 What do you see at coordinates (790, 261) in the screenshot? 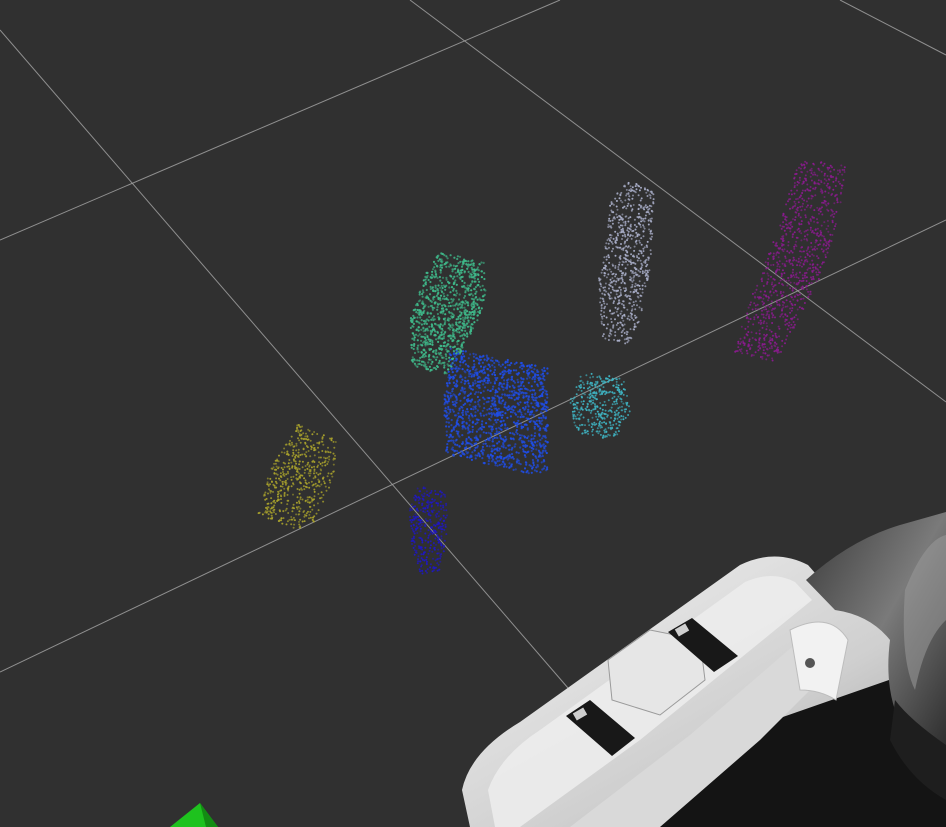
I see `purple-cluster` at bounding box center [790, 261].